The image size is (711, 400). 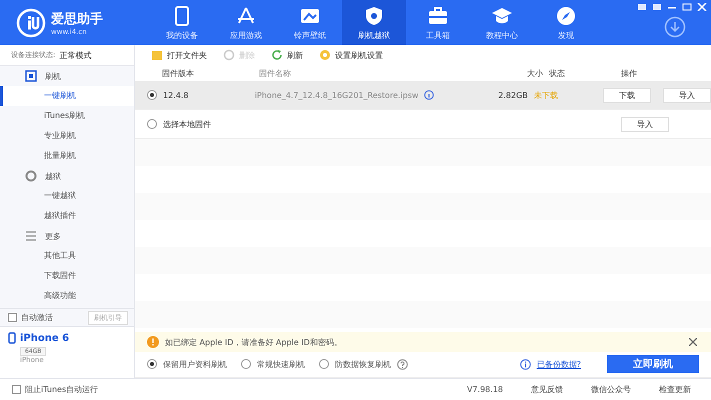 What do you see at coordinates (535, 73) in the screenshot?
I see `column-header: 大小` at bounding box center [535, 73].